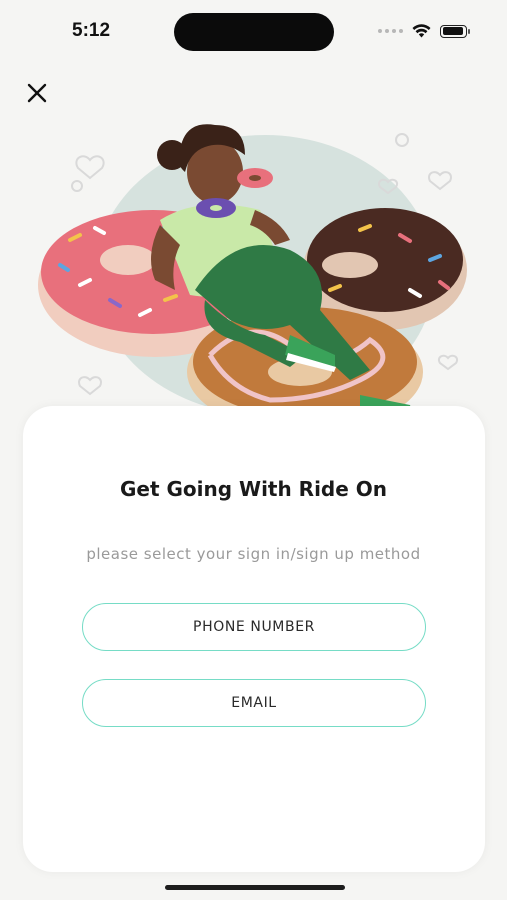 This screenshot has width=507, height=900. Describe the element at coordinates (390, 31) in the screenshot. I see `signal-dots-icon` at that location.